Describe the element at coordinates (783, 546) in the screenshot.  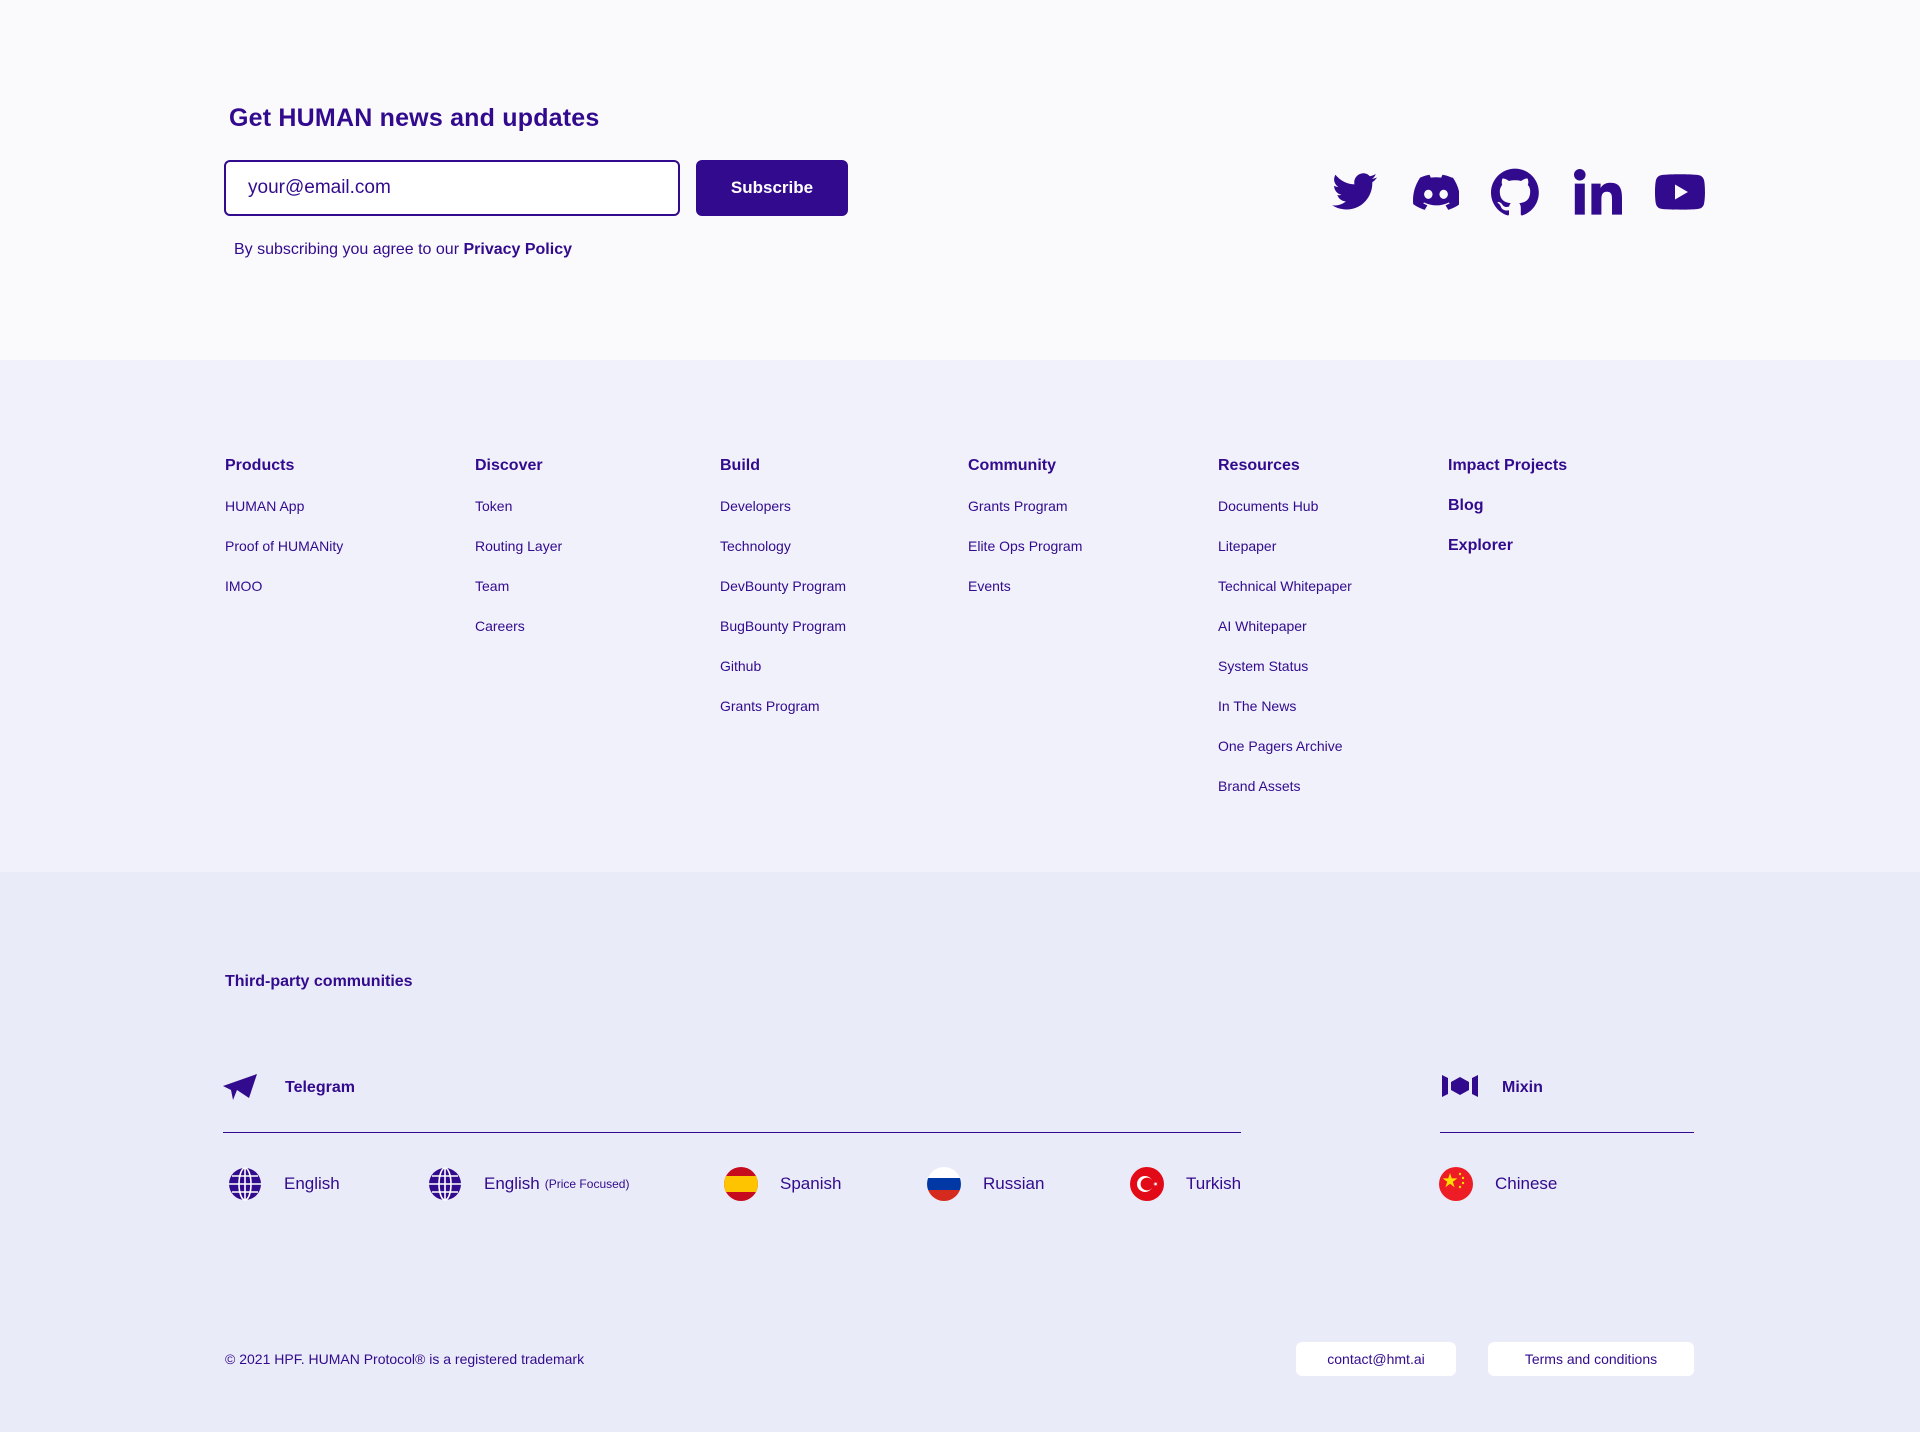
I see `link-technology: Technology` at that location.